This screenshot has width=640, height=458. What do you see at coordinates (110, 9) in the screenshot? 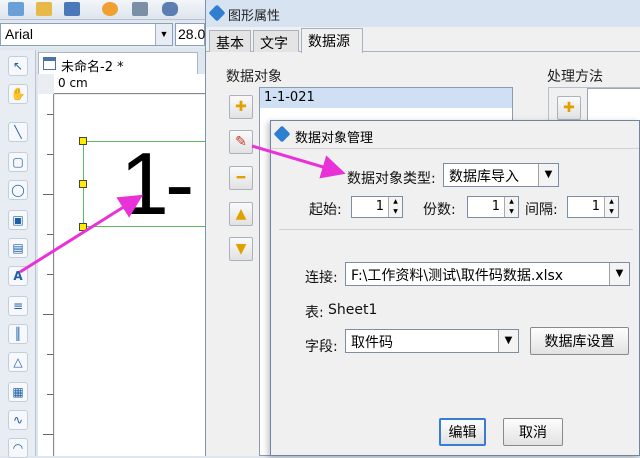
I see `settings-icon` at bounding box center [110, 9].